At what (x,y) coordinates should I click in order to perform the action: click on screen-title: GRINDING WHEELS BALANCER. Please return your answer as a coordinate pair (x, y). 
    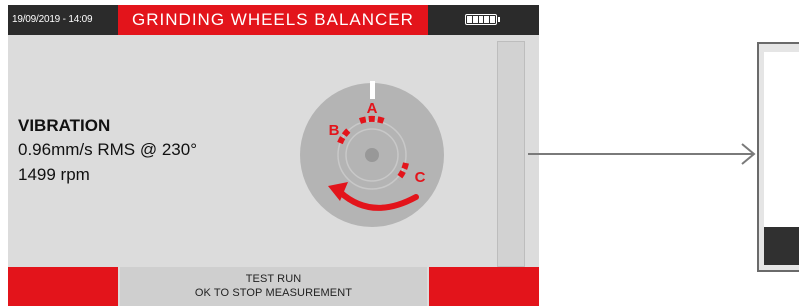
    Looking at the image, I should click on (273, 20).